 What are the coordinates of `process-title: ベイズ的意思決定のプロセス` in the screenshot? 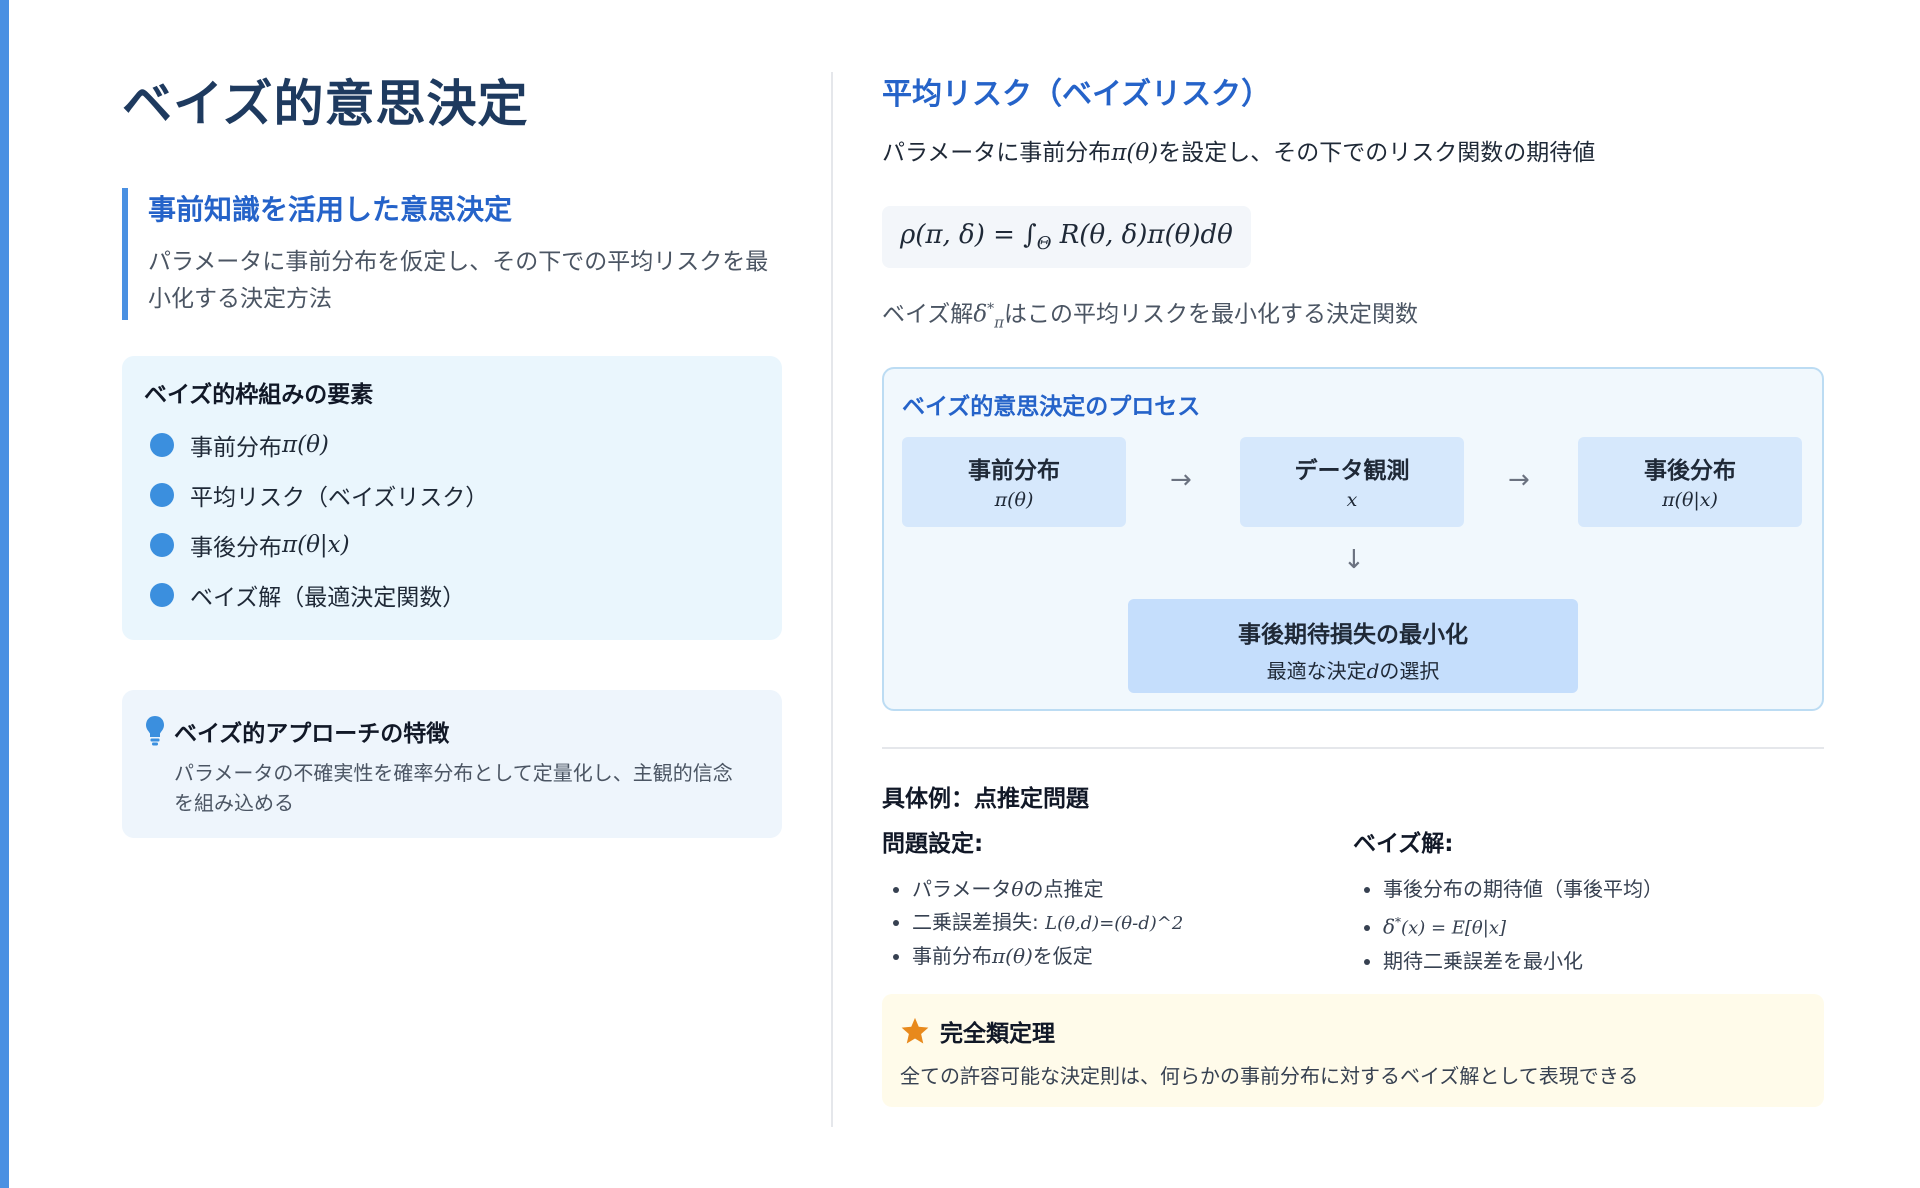 It's located at (1051, 407).